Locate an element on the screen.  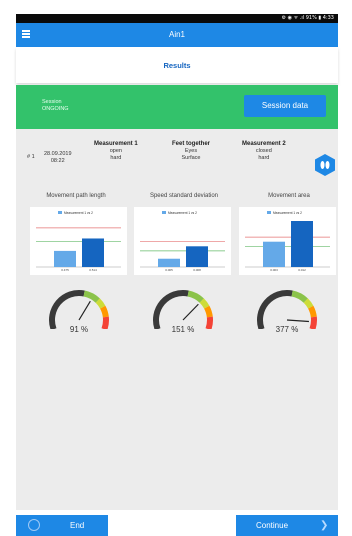
column-header: Feet together is located at coordinates (191, 144).